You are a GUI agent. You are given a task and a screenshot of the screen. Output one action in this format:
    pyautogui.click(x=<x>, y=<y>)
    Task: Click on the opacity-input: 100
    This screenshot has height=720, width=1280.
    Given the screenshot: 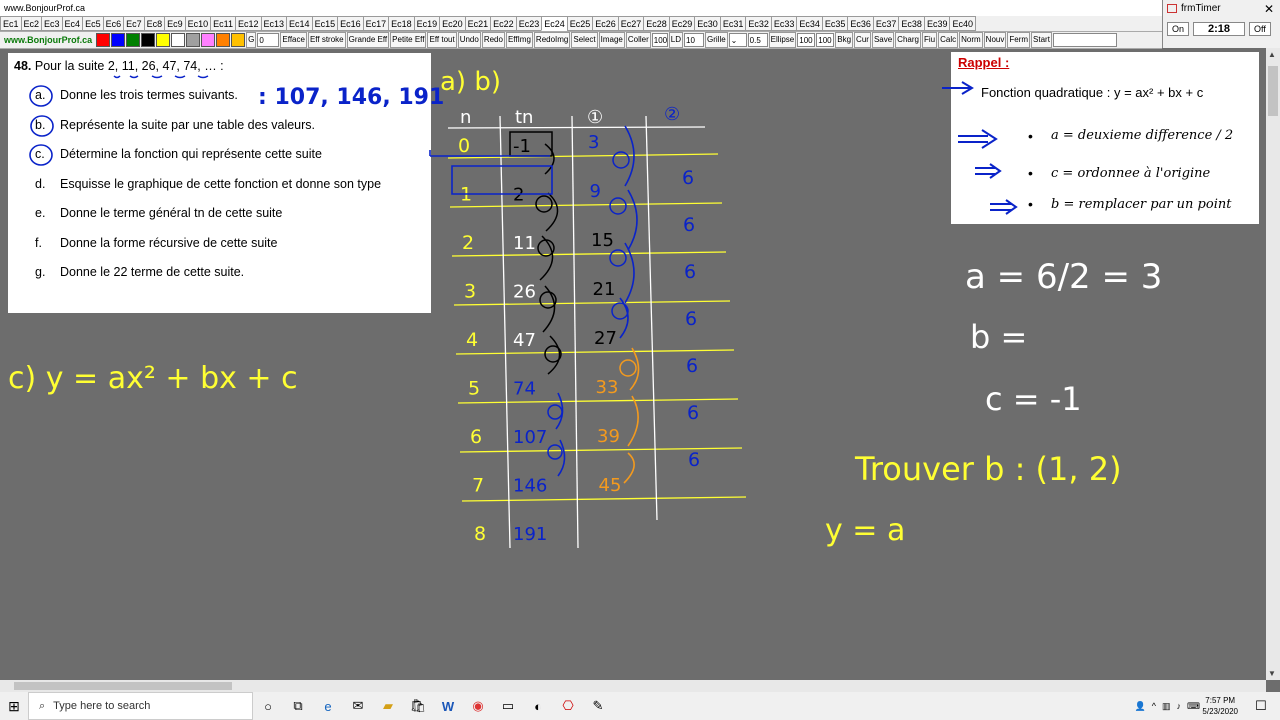 What is the action you would take?
    pyautogui.click(x=659, y=40)
    